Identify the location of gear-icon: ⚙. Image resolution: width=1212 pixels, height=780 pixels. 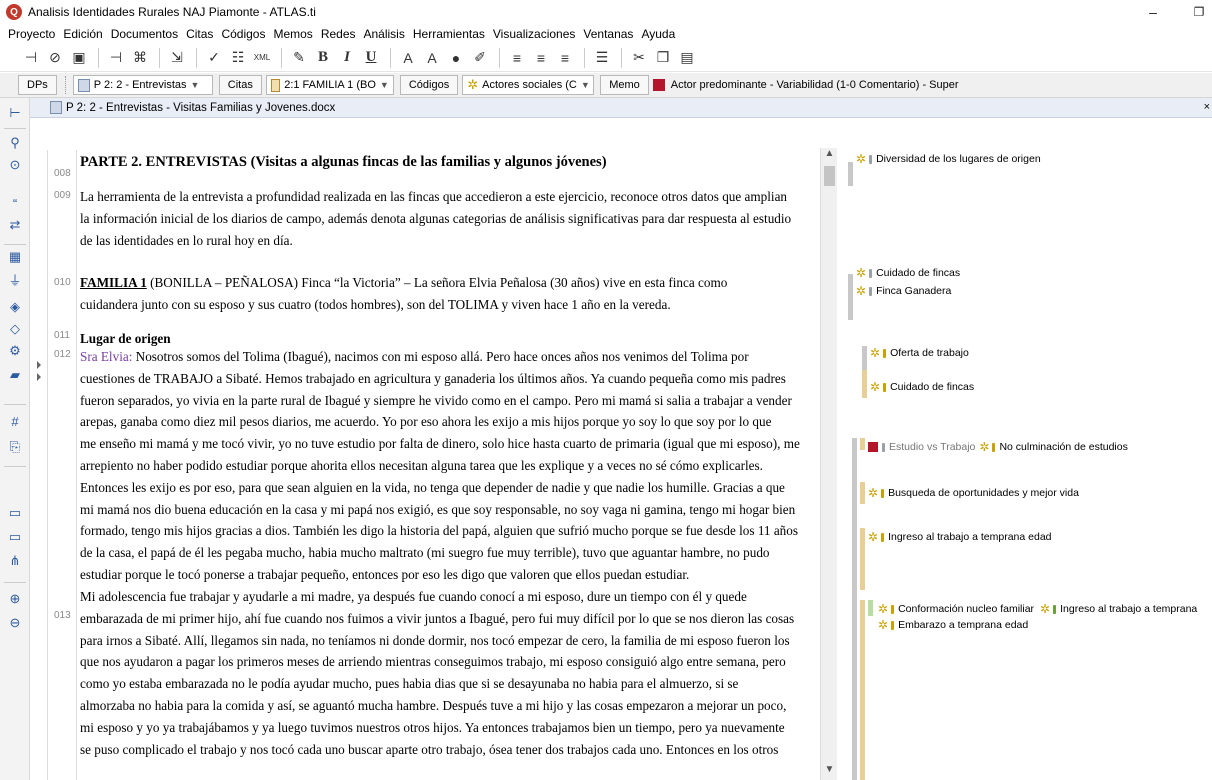
(15, 351).